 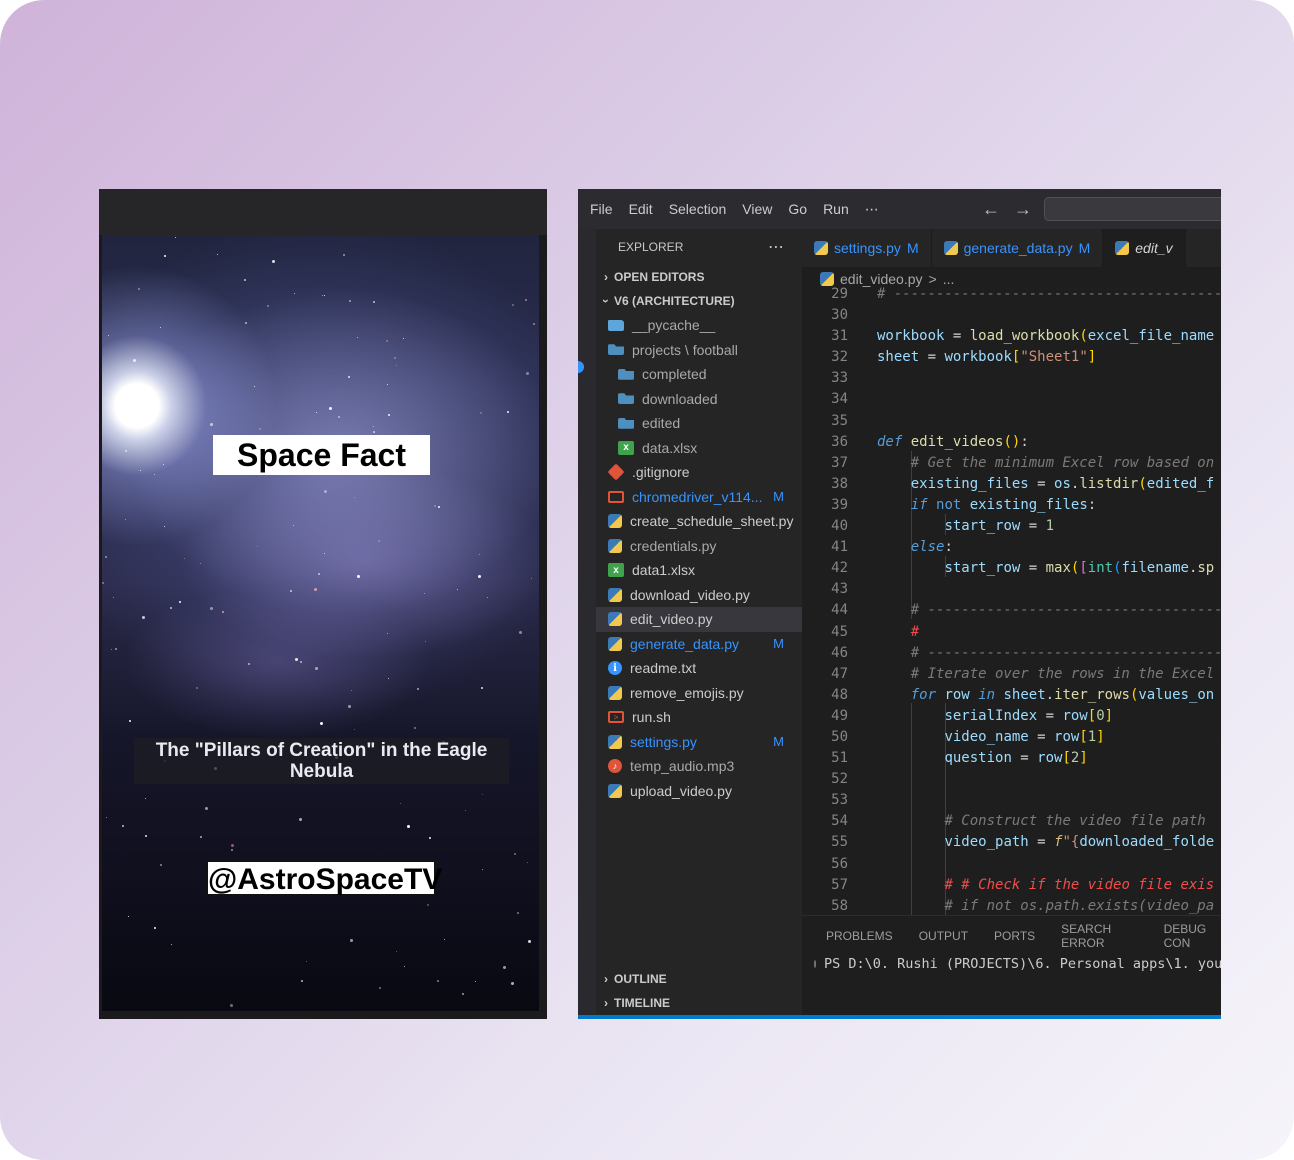 What do you see at coordinates (599, 209) in the screenshot?
I see `menu-file: File` at bounding box center [599, 209].